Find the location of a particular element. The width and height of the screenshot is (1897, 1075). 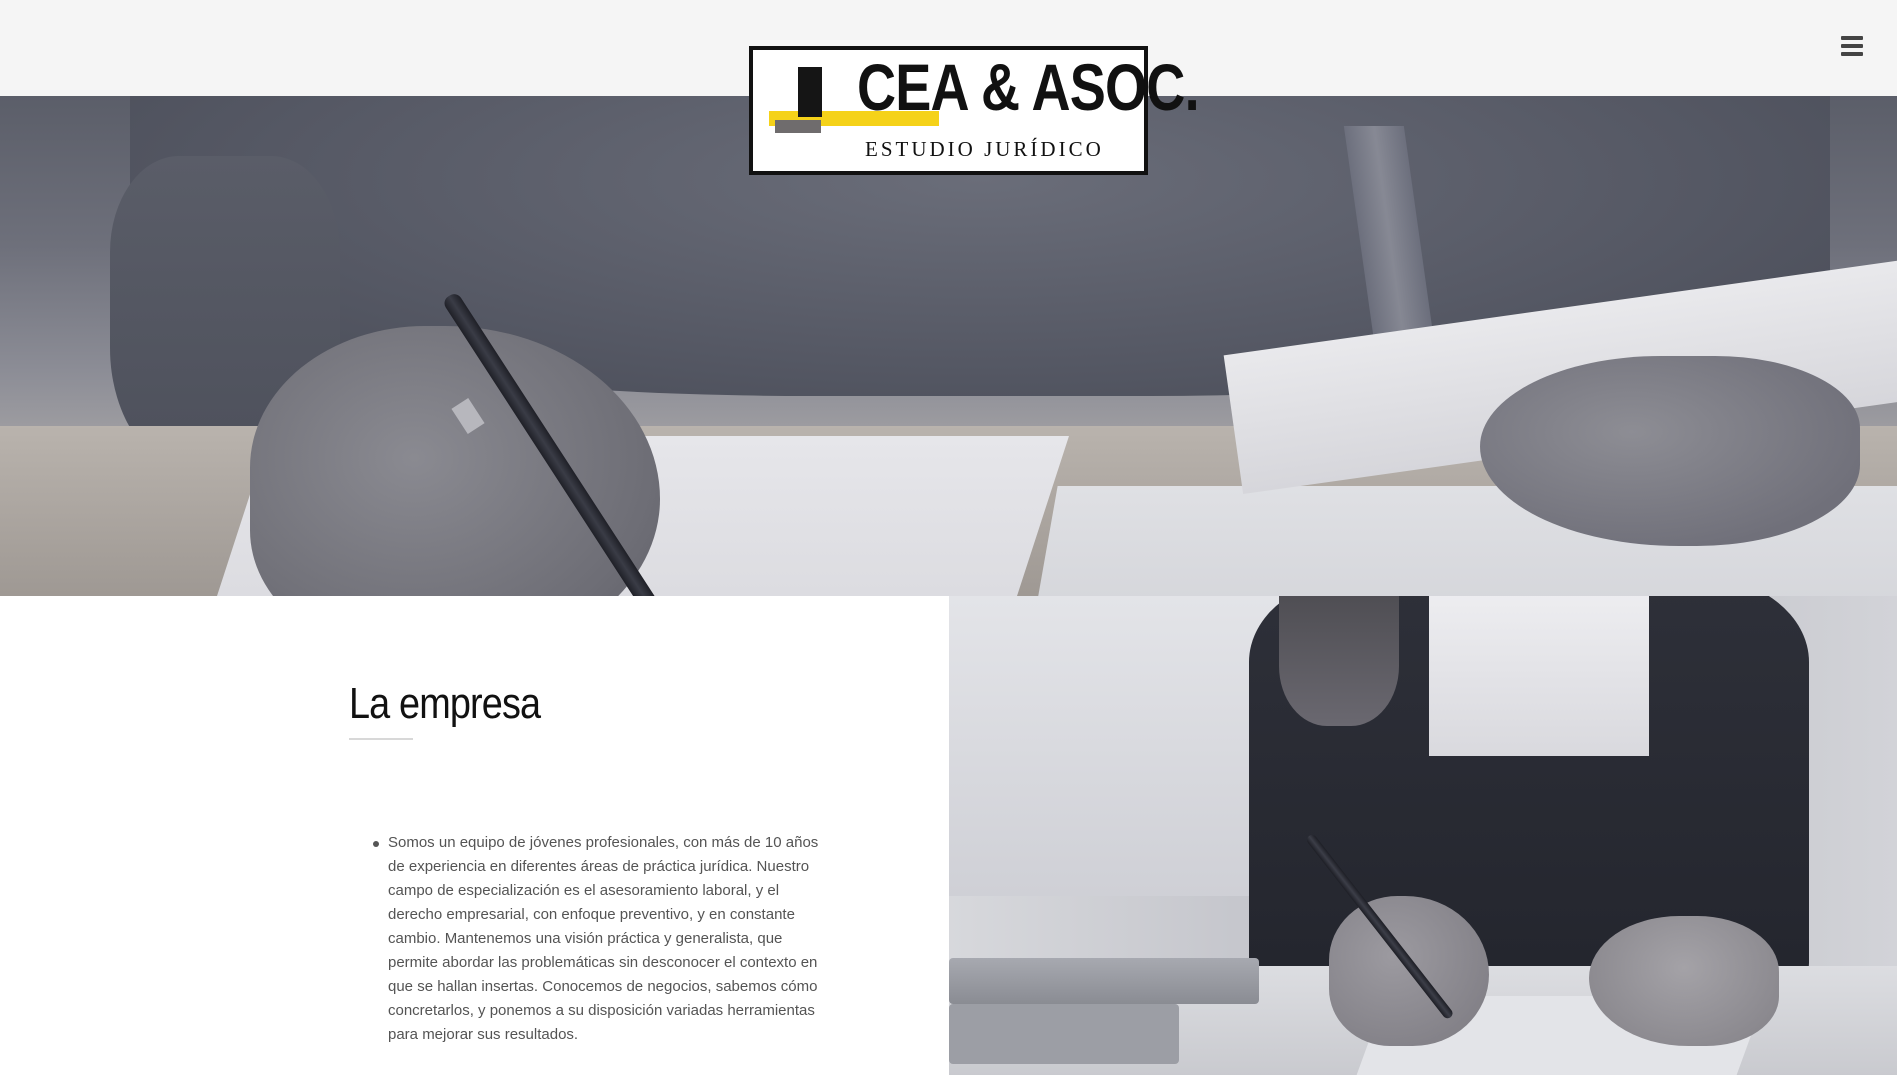

logo-brand-name: CEA & ASOC. is located at coordinates (1028, 87).